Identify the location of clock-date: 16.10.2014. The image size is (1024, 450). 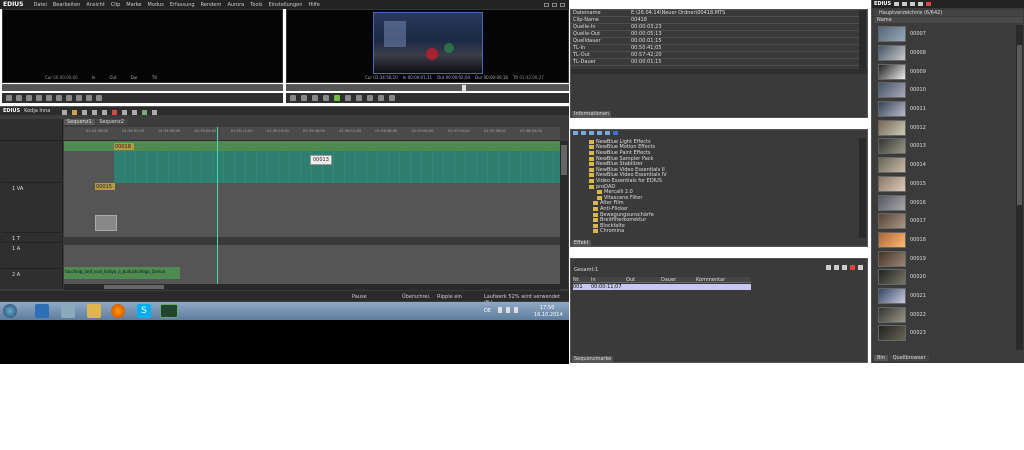
(548, 315).